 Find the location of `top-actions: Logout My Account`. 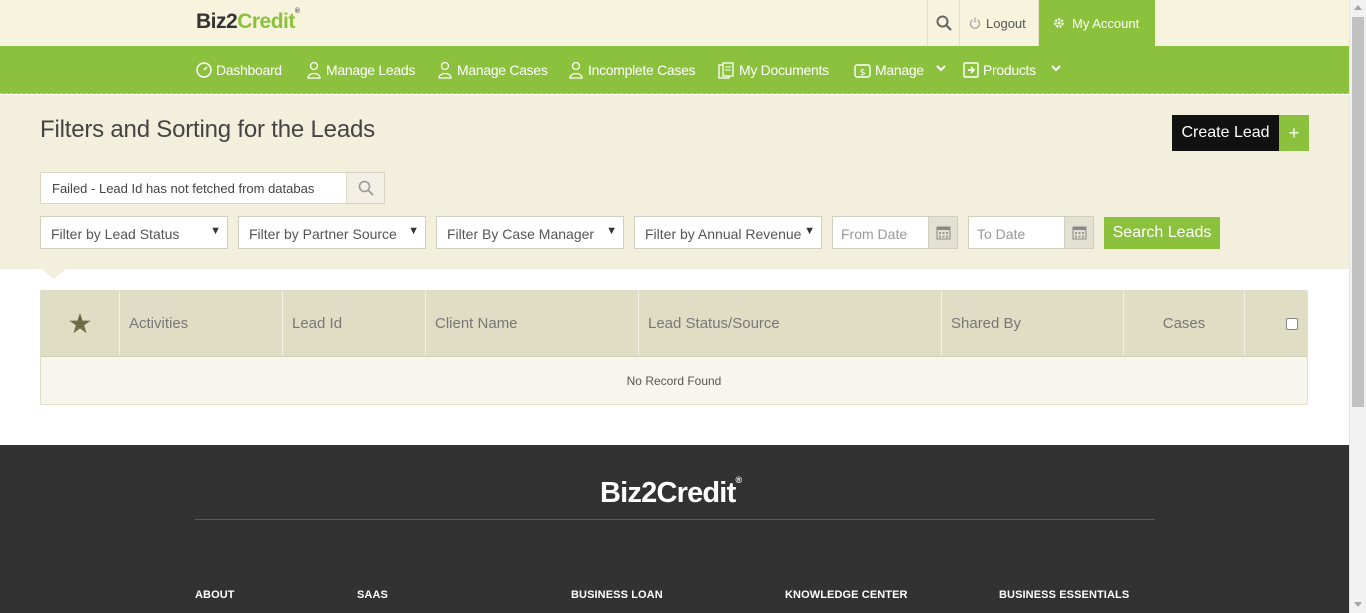

top-actions: Logout My Account is located at coordinates (1041, 23).